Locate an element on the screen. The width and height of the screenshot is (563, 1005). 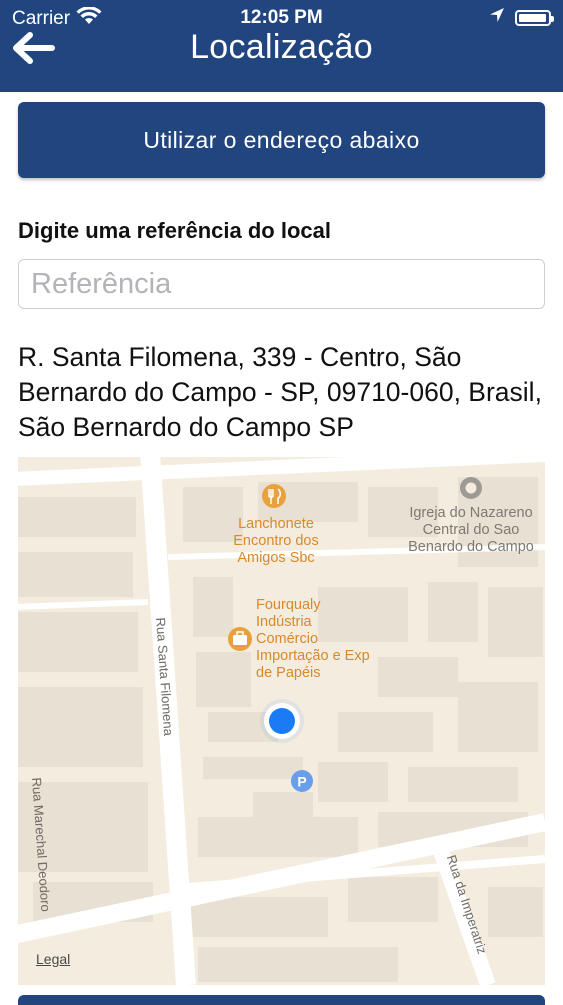
parking-icon: P is located at coordinates (302, 781).